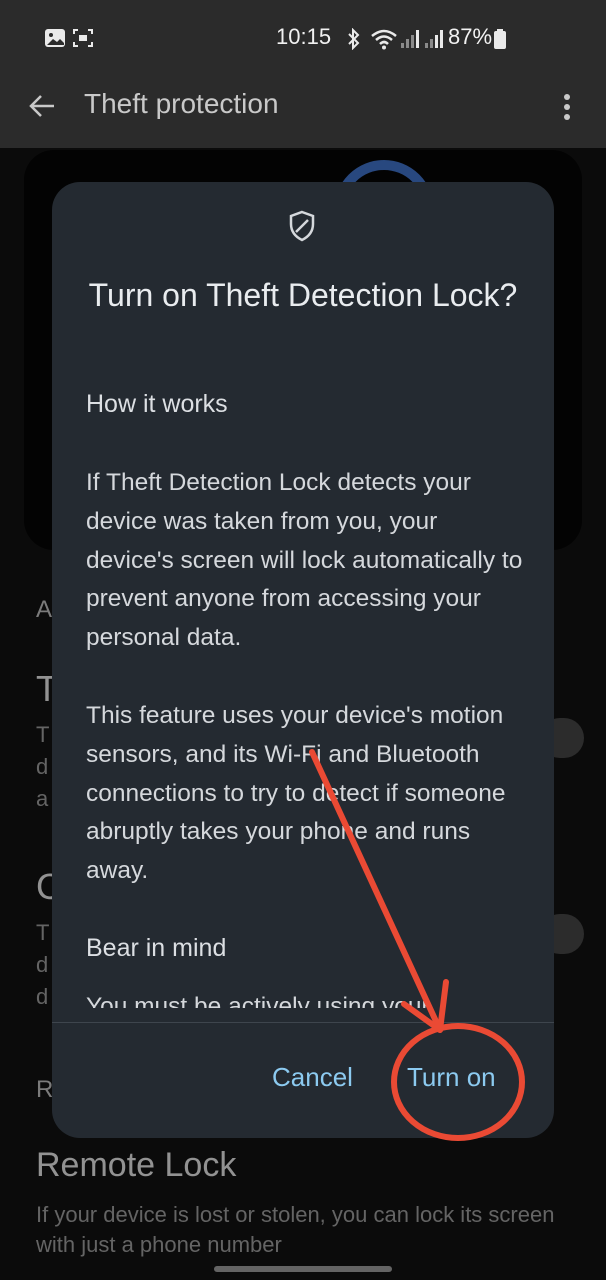 This screenshot has height=1280, width=606. I want to click on annotation-arrowhead, so click(425, 1006).